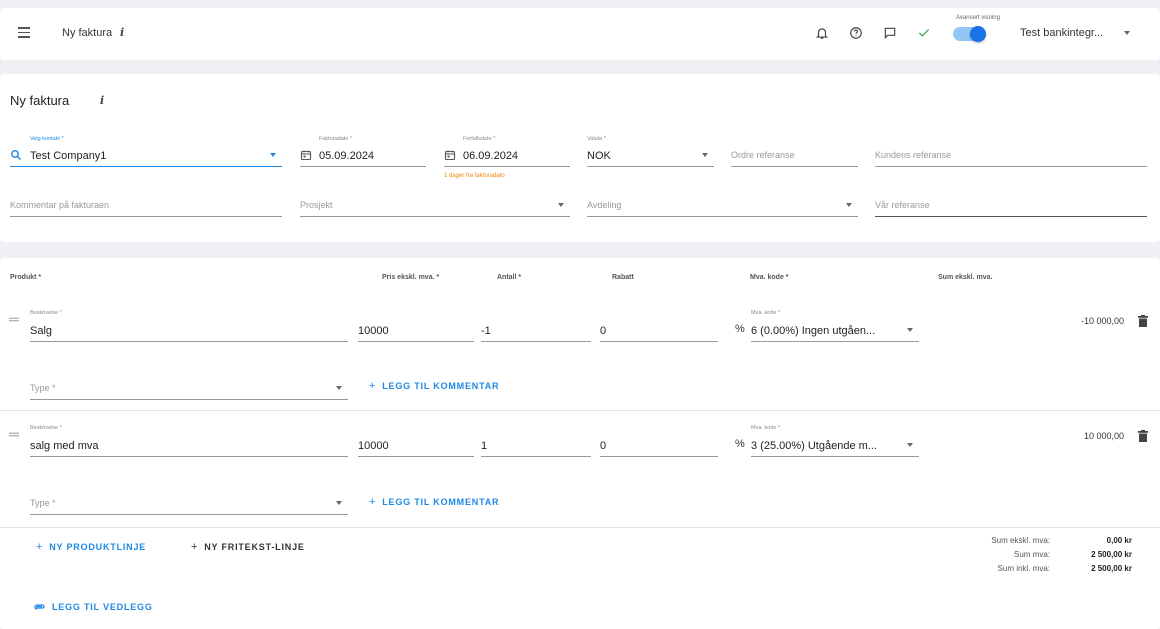  Describe the element at coordinates (98, 547) in the screenshot. I see `new-product-line-label: NY PRODUKTLINJE` at that location.